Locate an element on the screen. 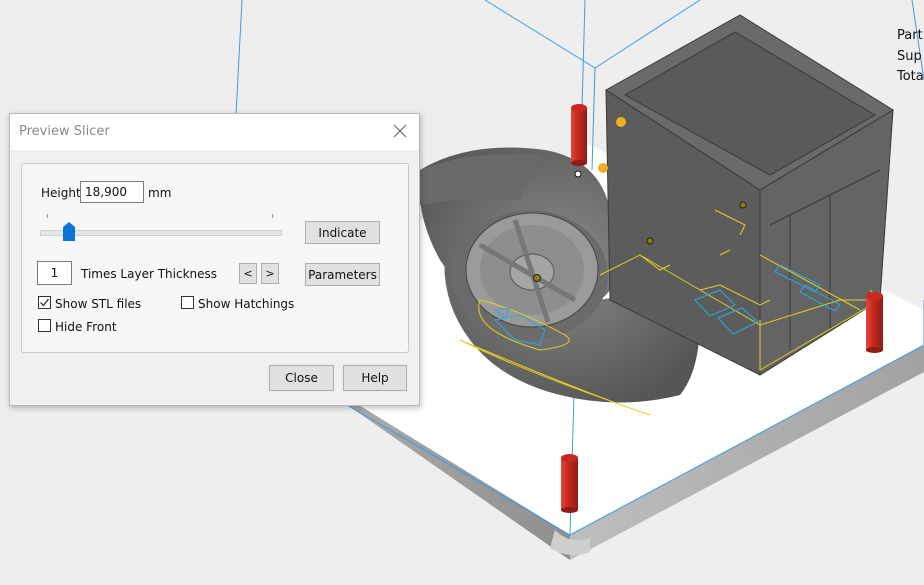 The width and height of the screenshot is (924, 585). stats-panel: Part Sup Tota is located at coordinates (910, 57).